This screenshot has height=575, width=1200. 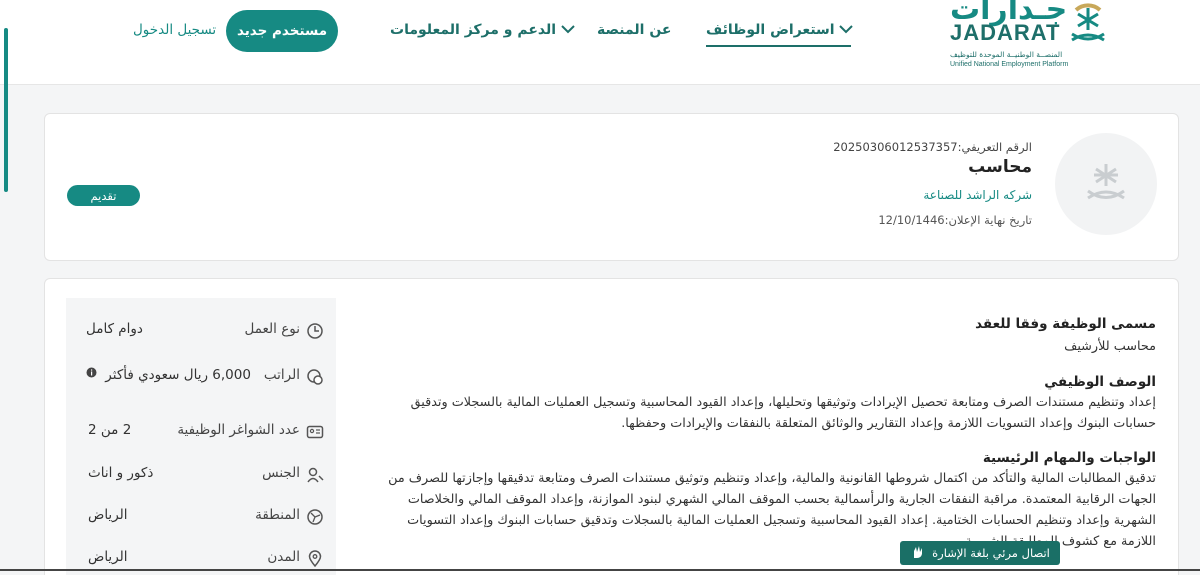 I want to click on sign-hand-icon, so click(x=918, y=553).